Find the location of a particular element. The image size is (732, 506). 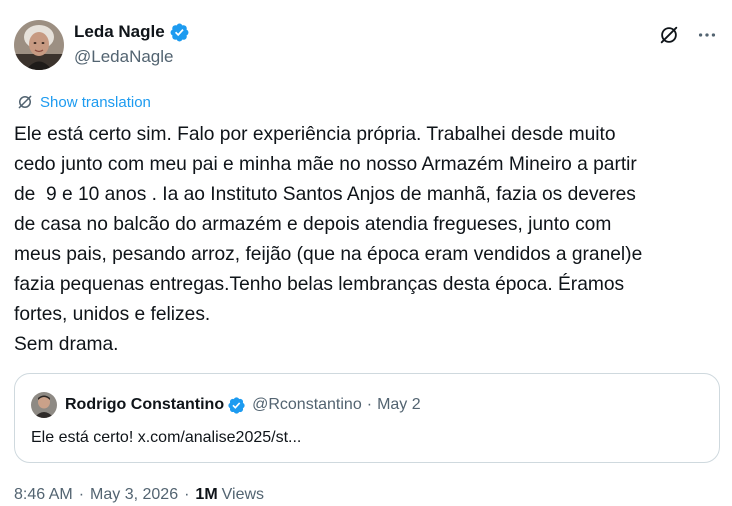

author-avatar is located at coordinates (39, 45).